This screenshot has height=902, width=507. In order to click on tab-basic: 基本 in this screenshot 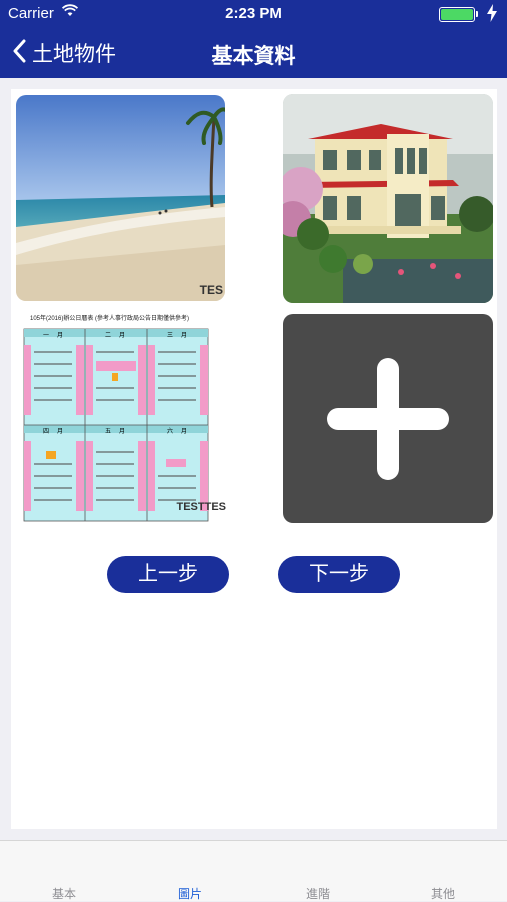, I will do `click(64, 893)`.